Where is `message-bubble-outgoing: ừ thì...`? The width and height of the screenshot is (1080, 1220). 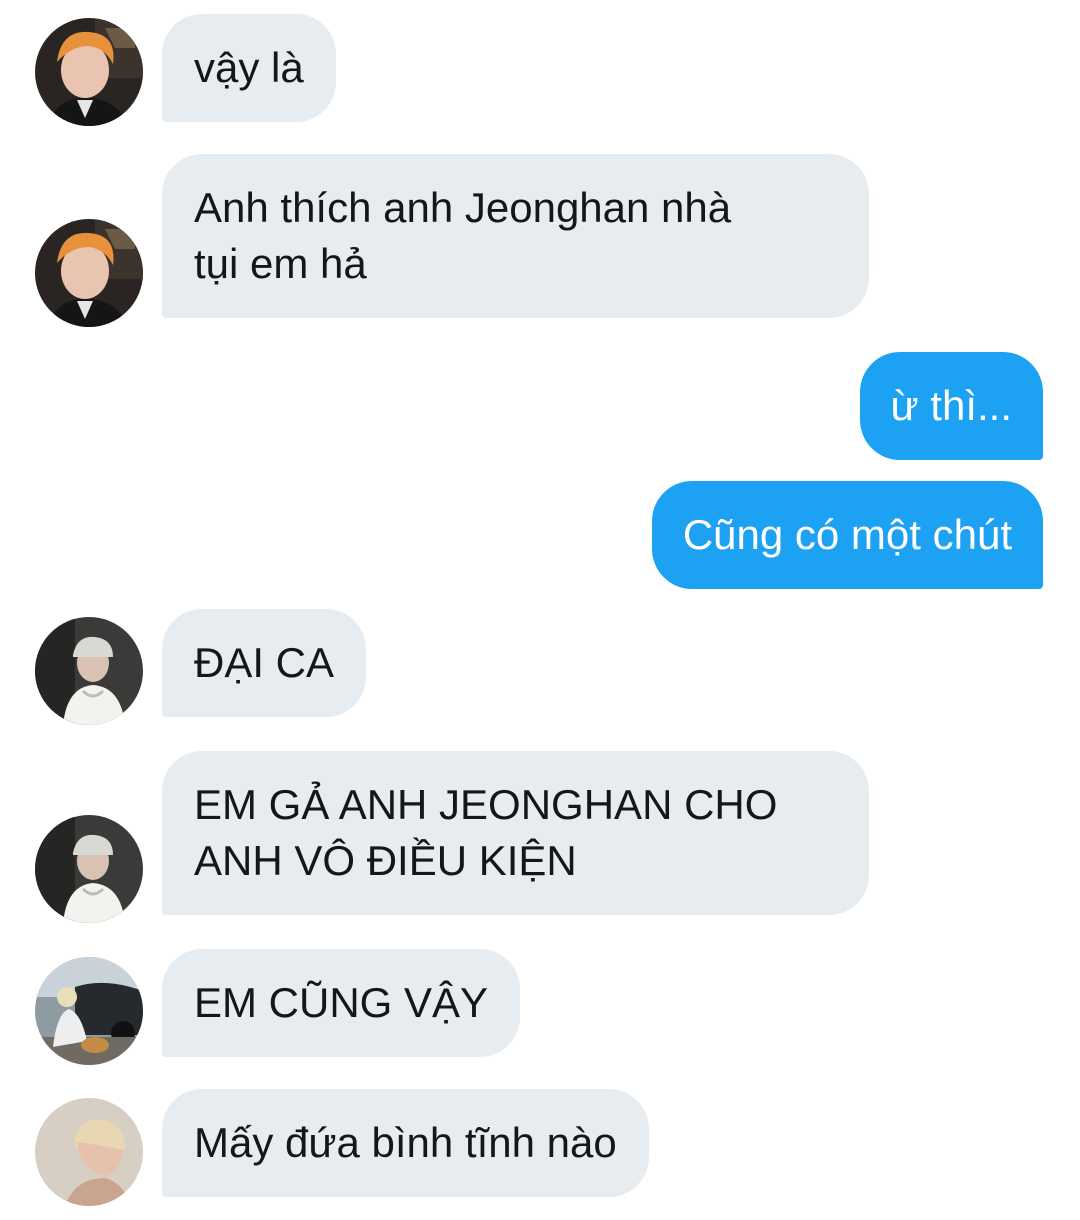 message-bubble-outgoing: ừ thì... is located at coordinates (951, 406).